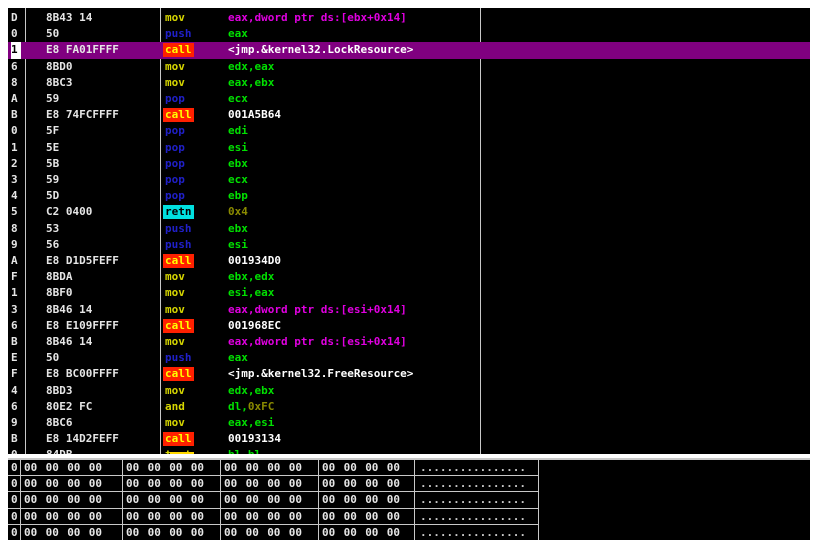  I want to click on instruction-row: D 8B43 14 mov eax,dword ptr ds:[ebx+0x14], so click(409, 18).